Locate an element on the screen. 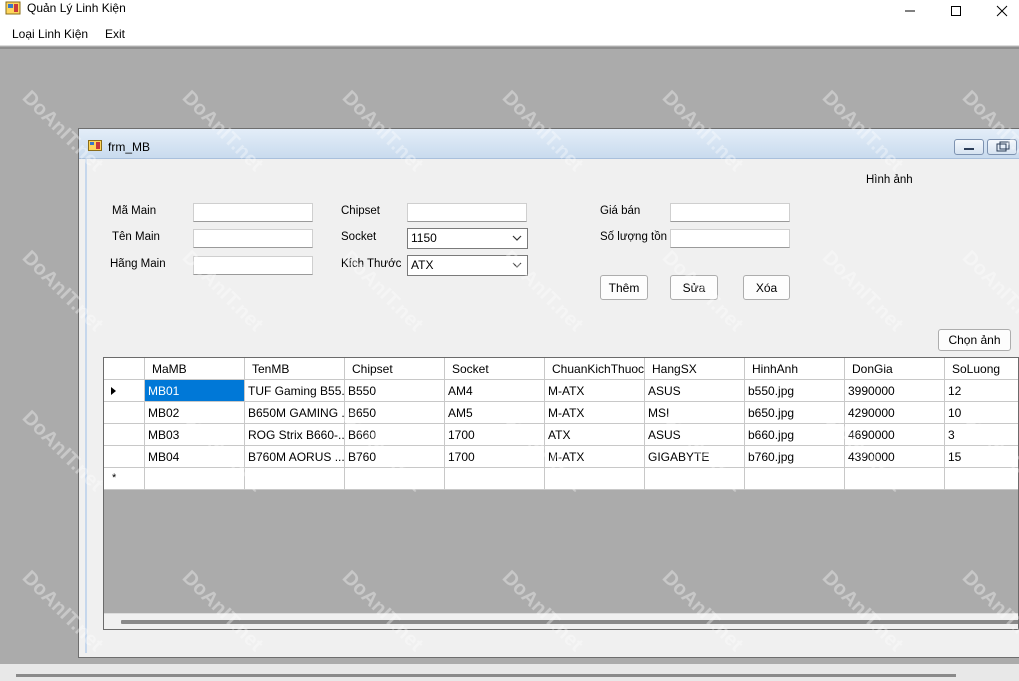  kich-thuoc-combobox: ATX is located at coordinates (467, 265).